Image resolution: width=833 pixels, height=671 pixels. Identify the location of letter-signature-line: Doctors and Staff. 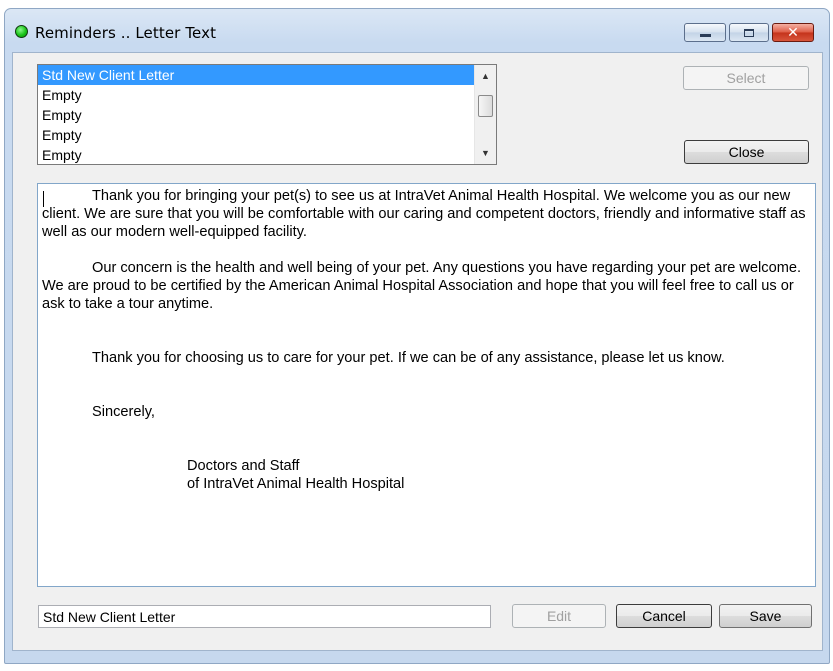
(243, 466).